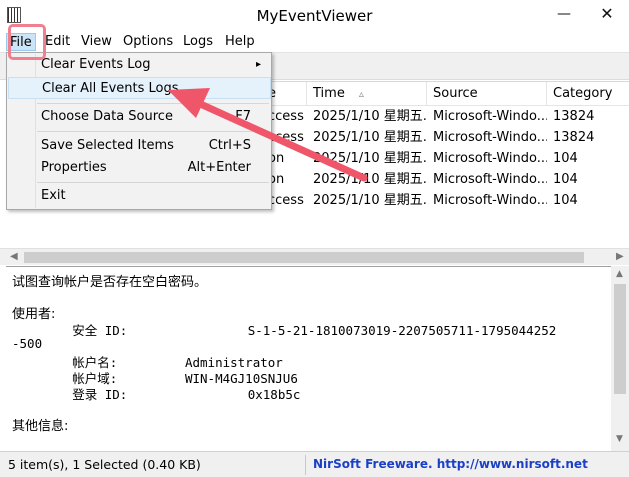  What do you see at coordinates (620, 256) in the screenshot?
I see `scroll-right-icon: ▶` at bounding box center [620, 256].